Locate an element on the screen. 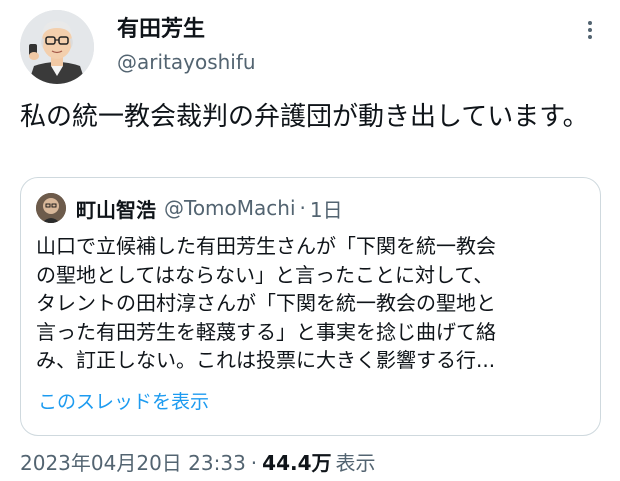 This screenshot has height=481, width=620. views-count: 44.4万 is located at coordinates (297, 463).